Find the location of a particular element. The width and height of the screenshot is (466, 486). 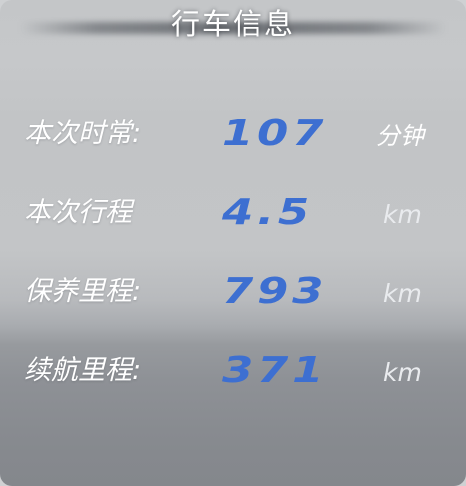

trip-duration-label: 本次时常: is located at coordinates (83, 133).